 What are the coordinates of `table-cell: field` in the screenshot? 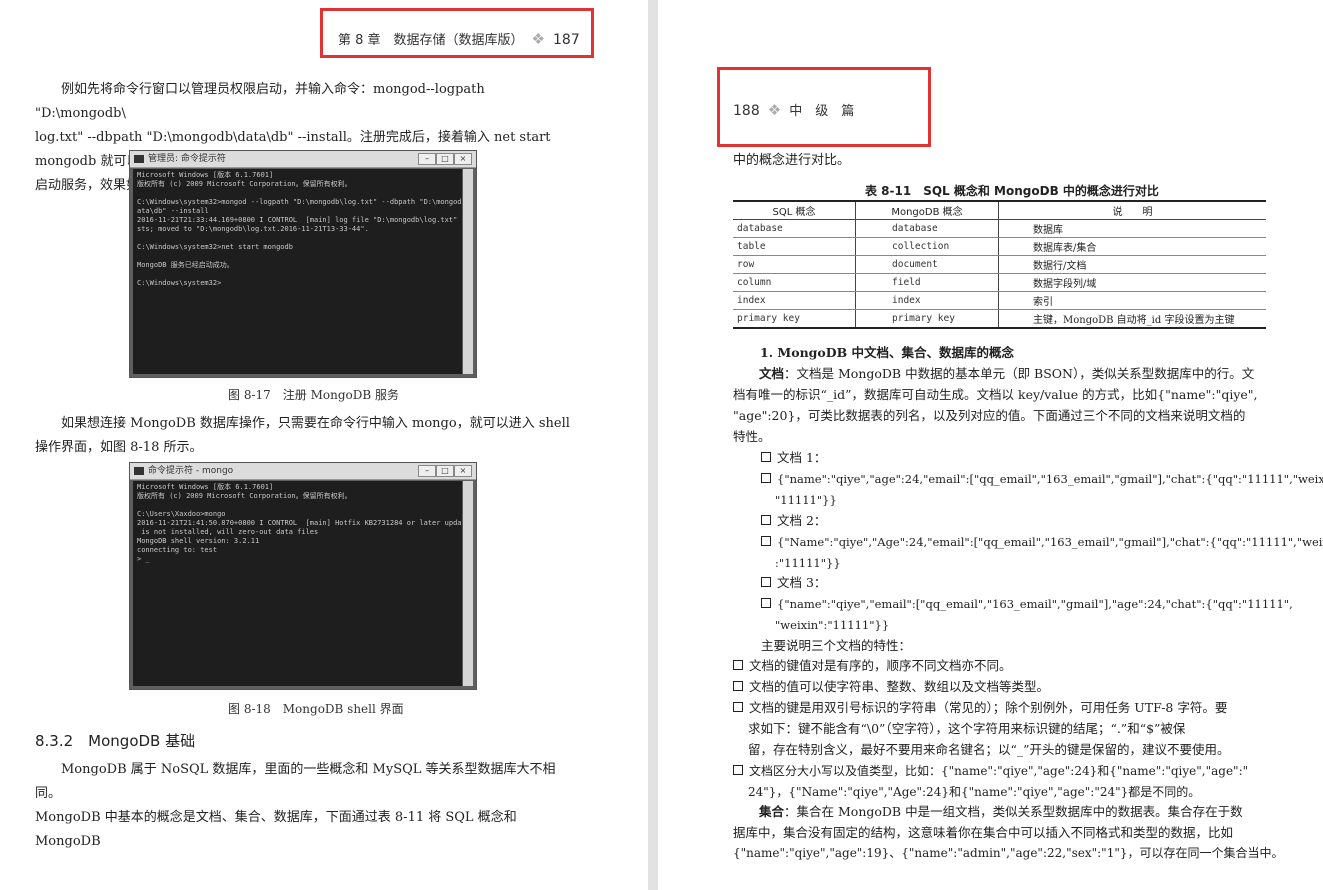 It's located at (927, 282).